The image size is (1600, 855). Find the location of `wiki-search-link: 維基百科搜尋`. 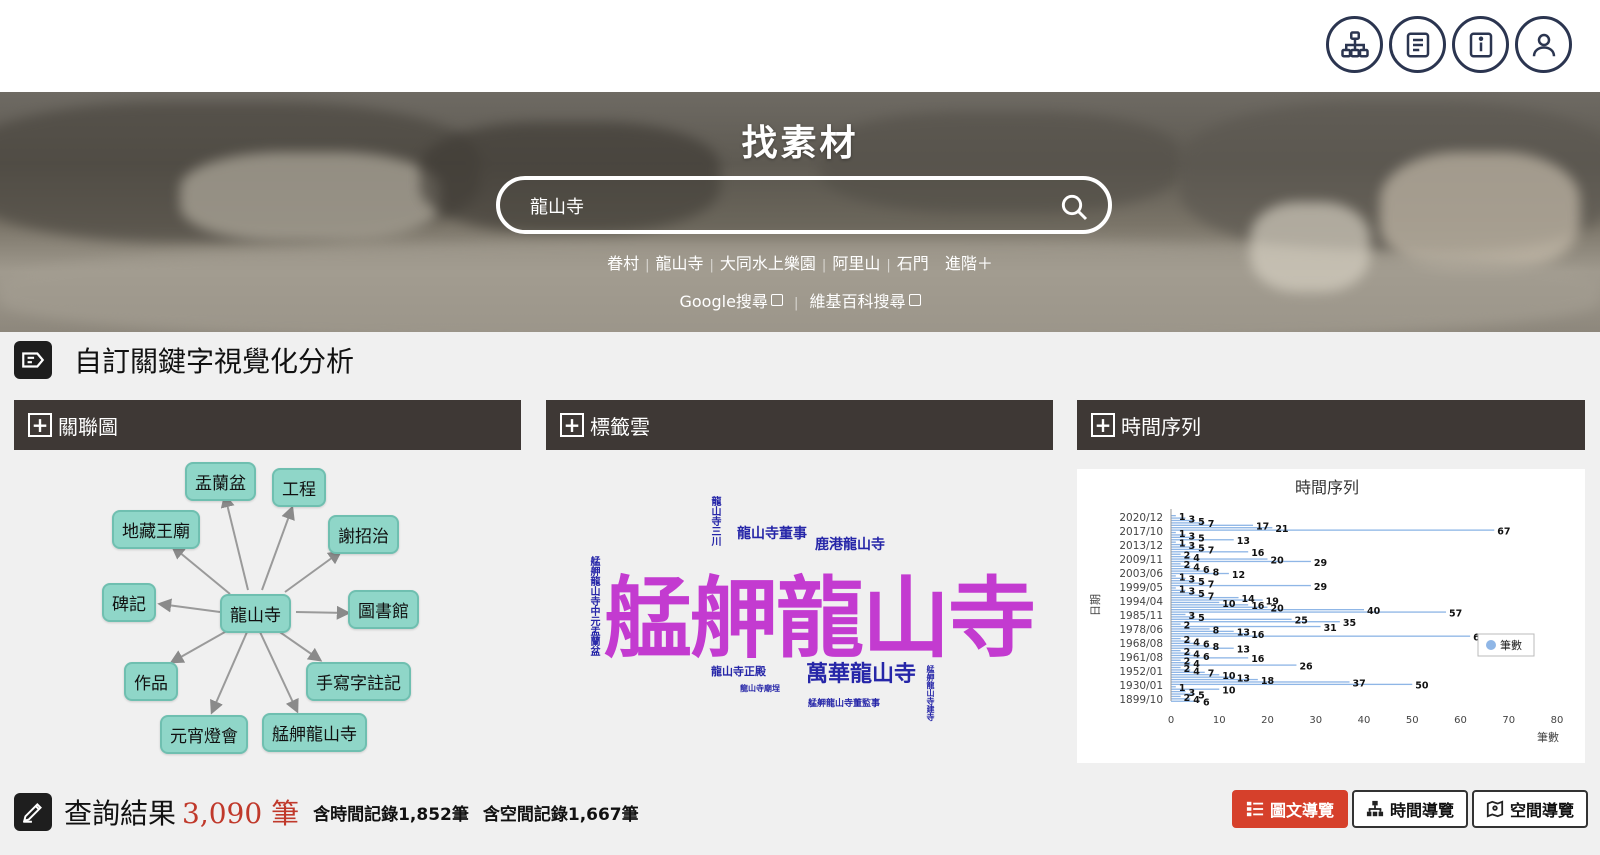

wiki-search-link: 維基百科搜尋 is located at coordinates (865, 301).